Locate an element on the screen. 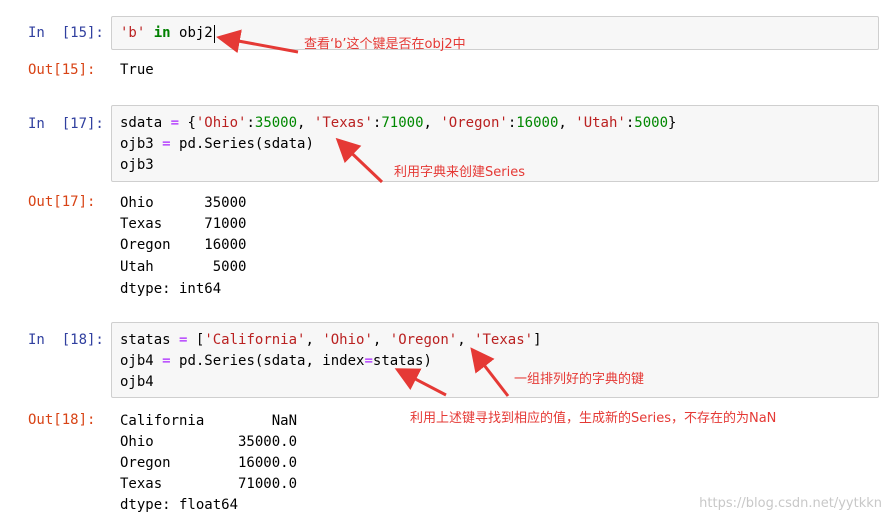 The image size is (890, 523). output-line: dtype: float64 is located at coordinates (179, 505).